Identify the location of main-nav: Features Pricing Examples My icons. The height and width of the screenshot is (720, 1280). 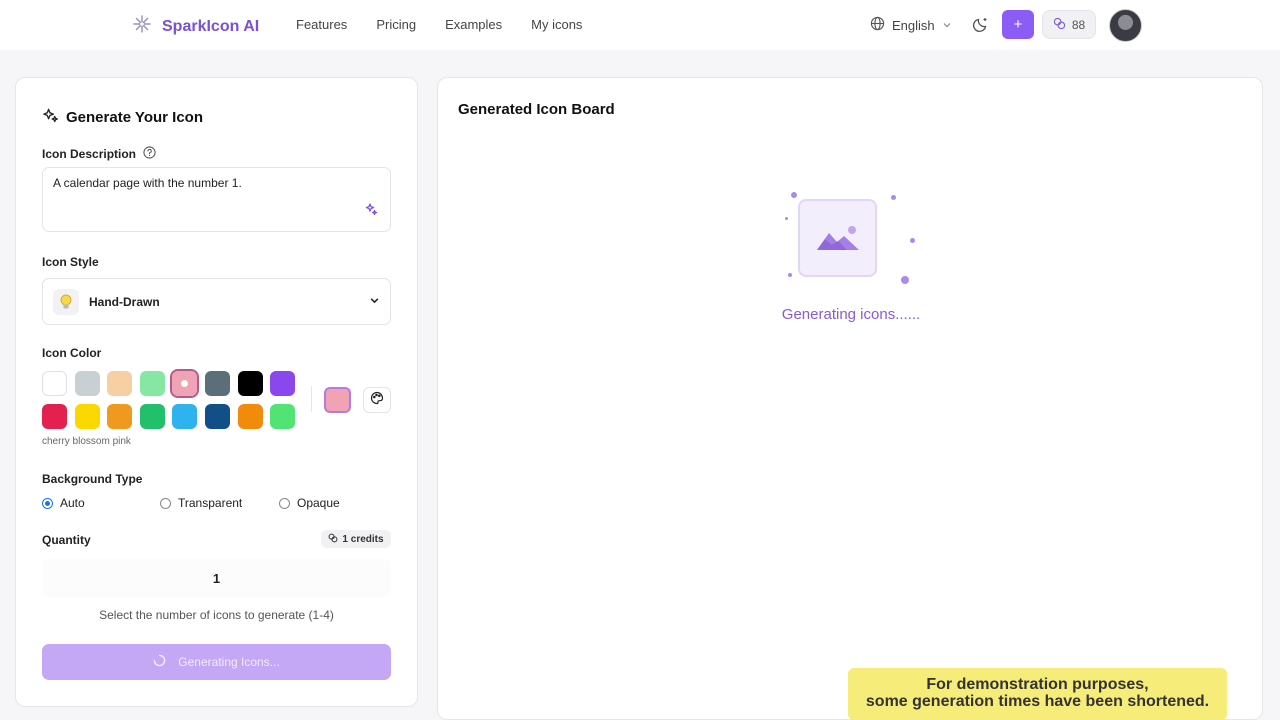
(439, 24).